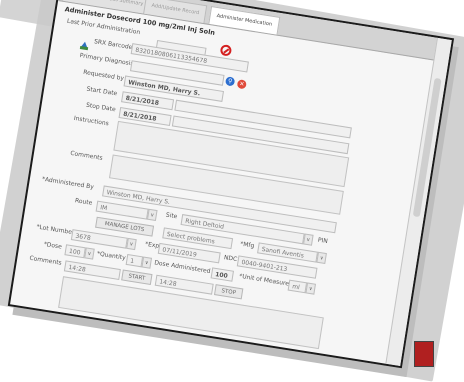  Describe the element at coordinates (152, 245) in the screenshot. I see `exp-label: *Exp` at that location.